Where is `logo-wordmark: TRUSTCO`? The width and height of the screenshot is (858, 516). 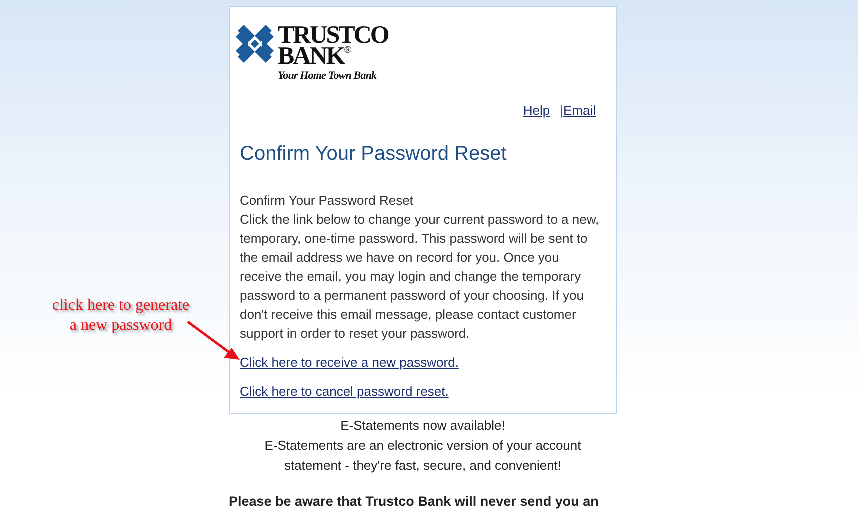
logo-wordmark: TRUSTCO is located at coordinates (333, 35).